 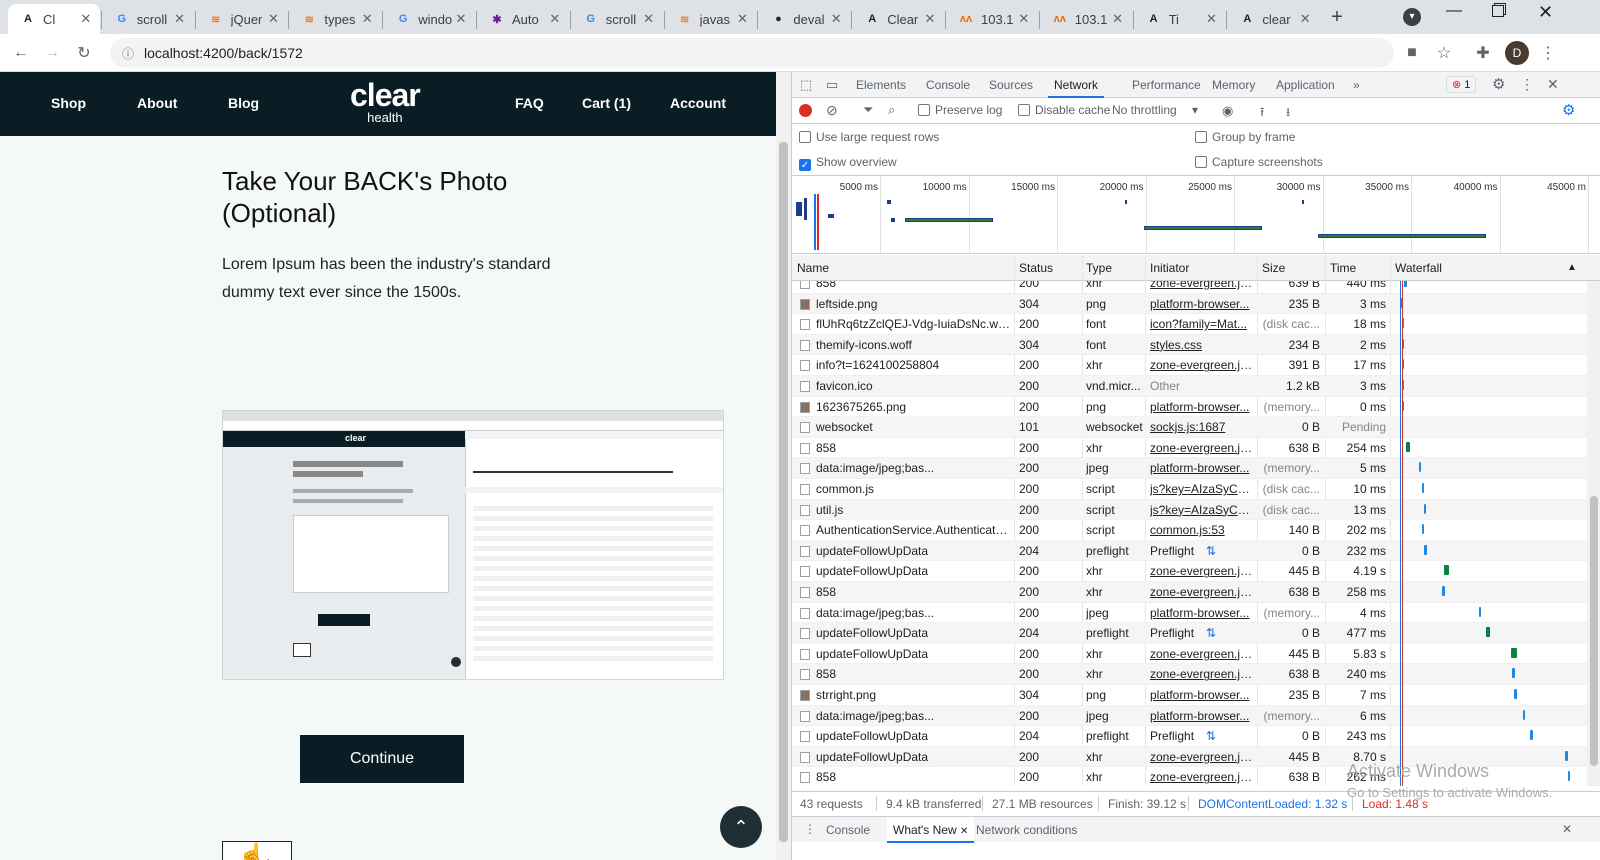 What do you see at coordinates (1412, 53) in the screenshot?
I see `camera-icon: ■` at bounding box center [1412, 53].